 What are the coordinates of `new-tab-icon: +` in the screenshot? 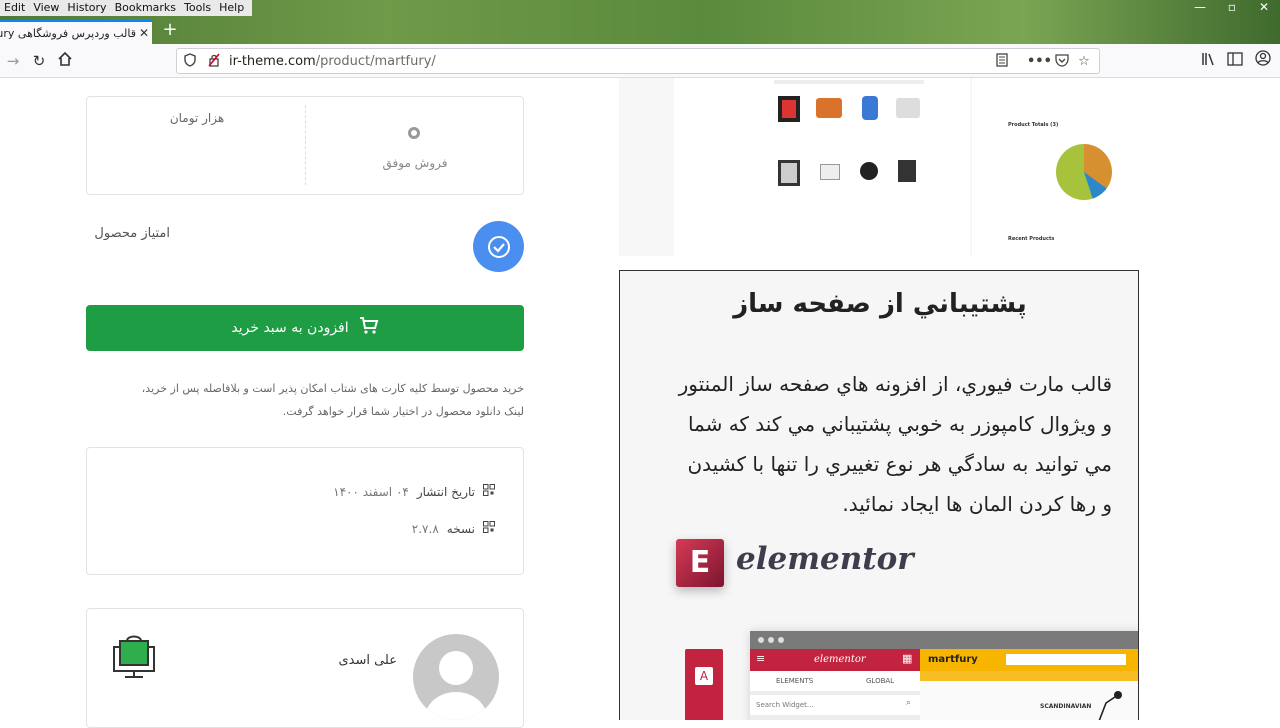 It's located at (170, 31).